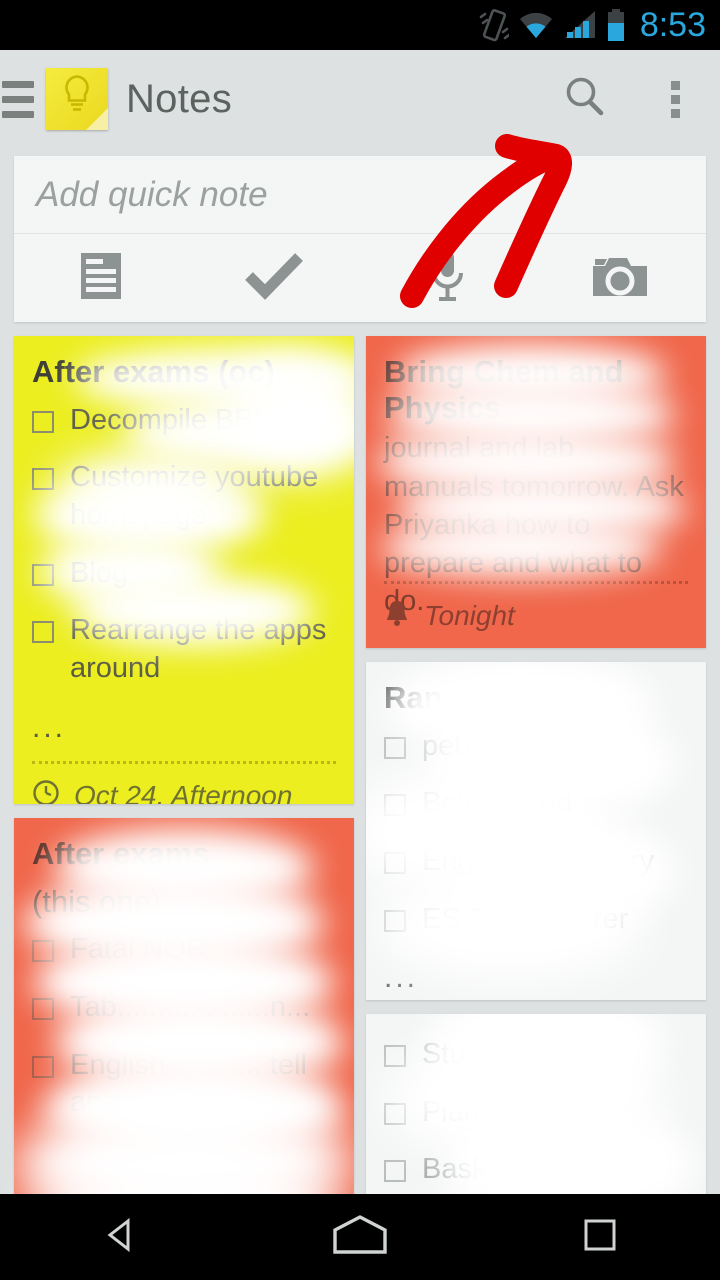  I want to click on search-button, so click(585, 99).